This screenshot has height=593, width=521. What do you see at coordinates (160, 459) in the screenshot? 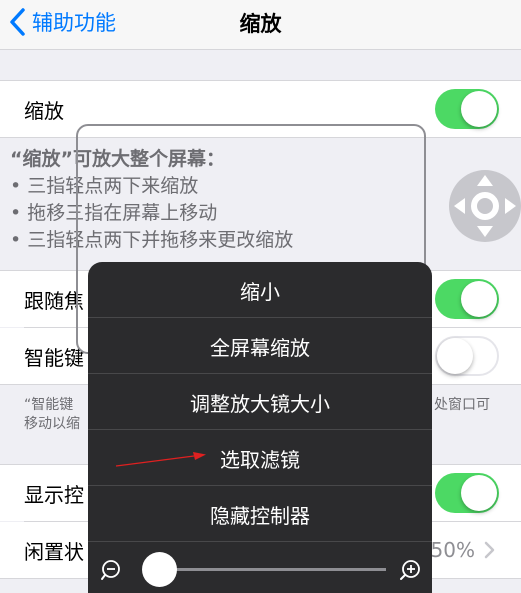
I see `red-arrow-annotation` at bounding box center [160, 459].